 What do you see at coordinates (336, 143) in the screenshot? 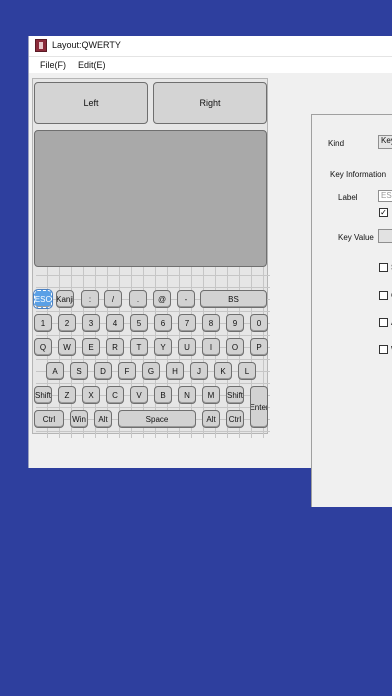
I see `kind-label: Kind` at bounding box center [336, 143].